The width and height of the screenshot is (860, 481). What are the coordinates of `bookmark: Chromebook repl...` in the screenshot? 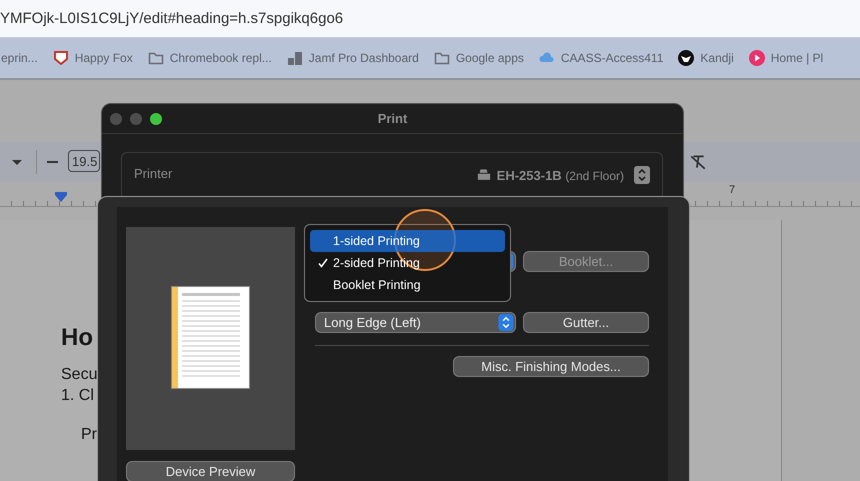 It's located at (210, 58).